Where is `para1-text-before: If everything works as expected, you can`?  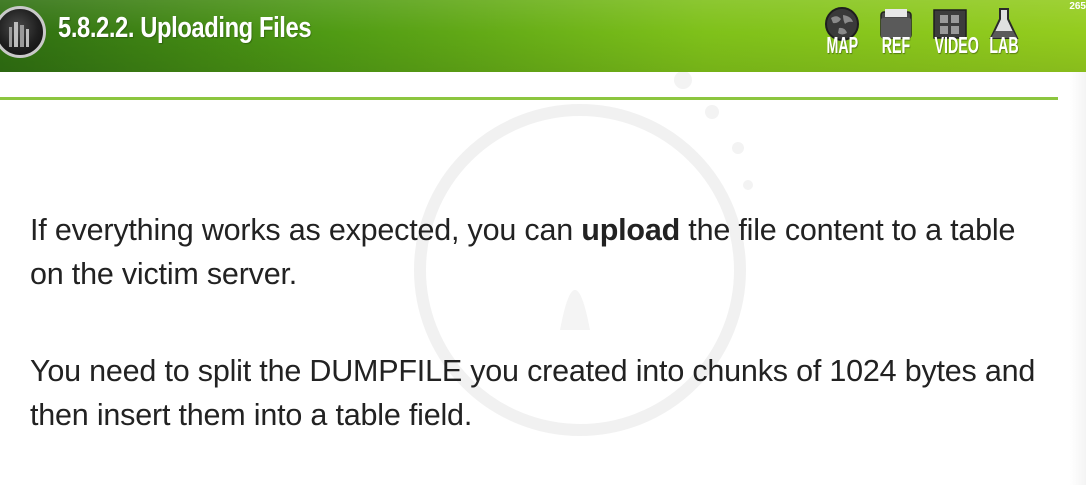
para1-text-before: If everything works as expected, you can is located at coordinates (306, 230).